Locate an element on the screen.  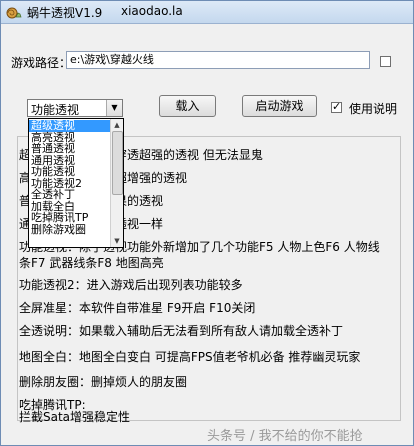
top-right-checkbox is located at coordinates (385, 61).